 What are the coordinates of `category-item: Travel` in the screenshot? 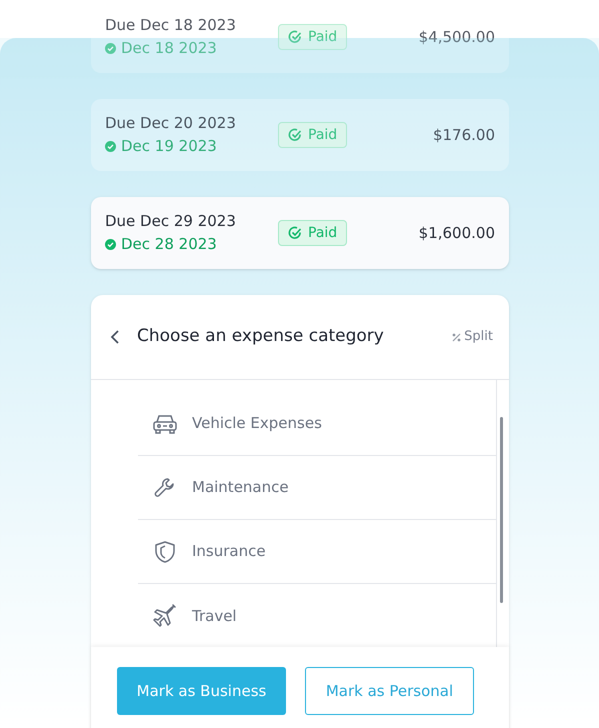 It's located at (317, 615).